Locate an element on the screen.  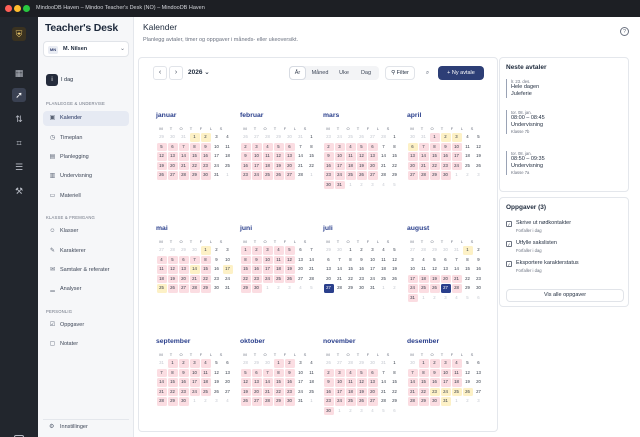
sidebar-item-oppgaver: ☑ Oppgaver is located at coordinates (86, 325).